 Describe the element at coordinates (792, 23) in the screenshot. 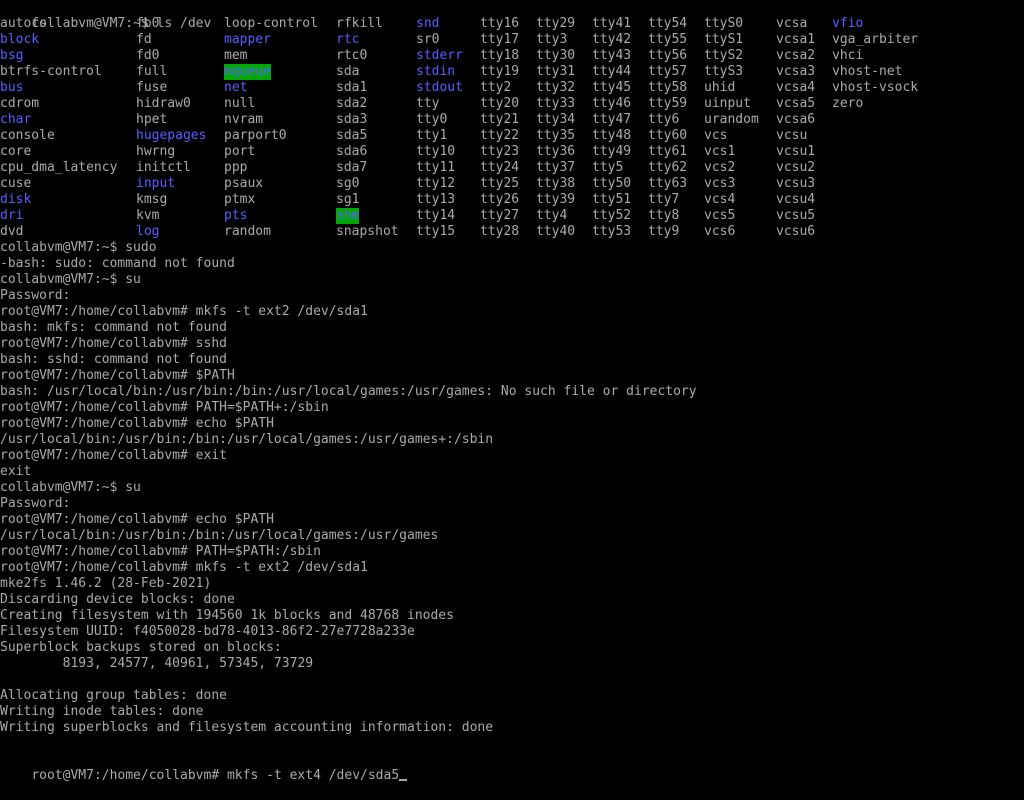

I see `ls-entry: vcsa` at that location.